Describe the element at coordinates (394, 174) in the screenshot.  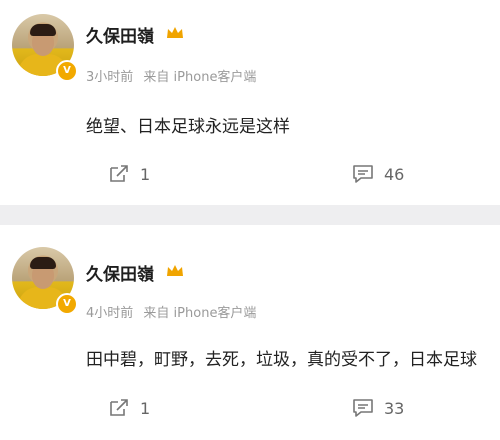
I see `comment-count: 46` at that location.